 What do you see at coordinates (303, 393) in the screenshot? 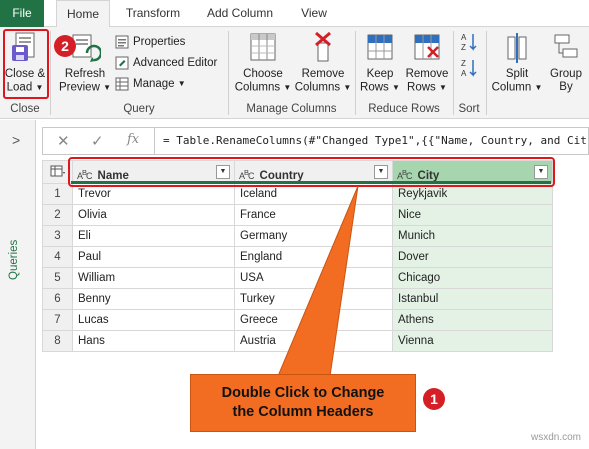
I see `callout-line1: Double Click to Change` at bounding box center [303, 393].